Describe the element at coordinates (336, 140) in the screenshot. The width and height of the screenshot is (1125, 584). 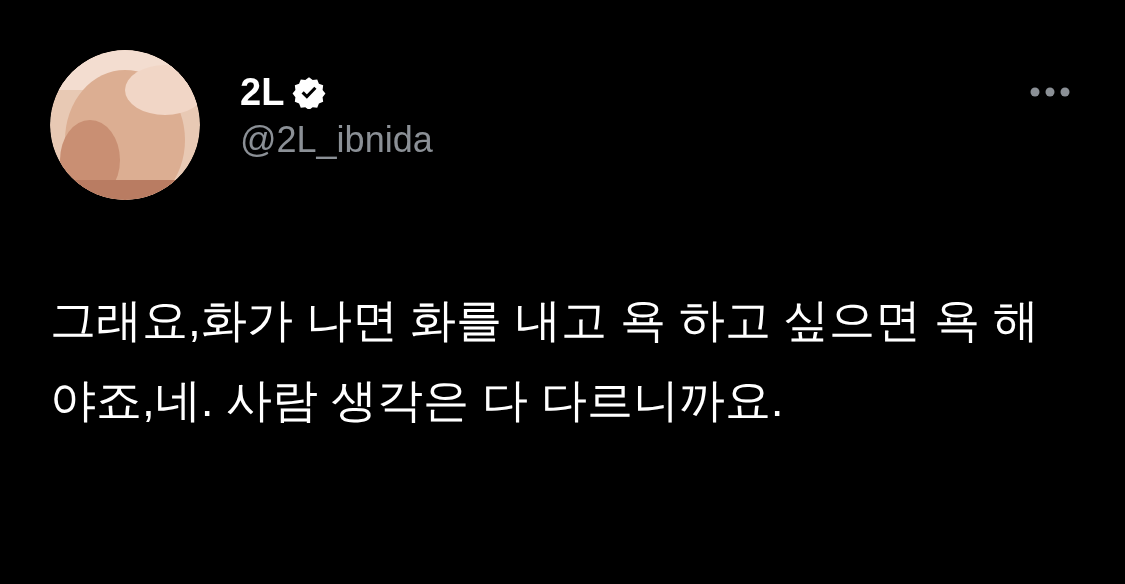
I see `user-handle: @2L_ibnida` at that location.